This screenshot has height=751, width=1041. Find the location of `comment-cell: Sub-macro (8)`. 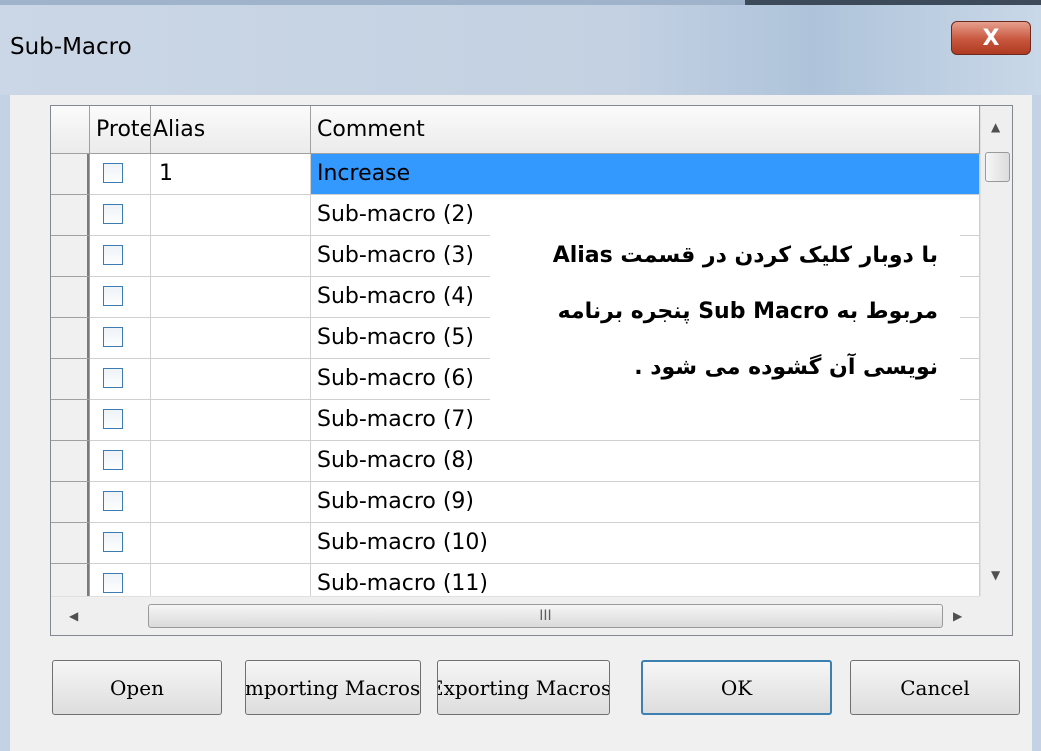

comment-cell: Sub-macro (8) is located at coordinates (645, 461).